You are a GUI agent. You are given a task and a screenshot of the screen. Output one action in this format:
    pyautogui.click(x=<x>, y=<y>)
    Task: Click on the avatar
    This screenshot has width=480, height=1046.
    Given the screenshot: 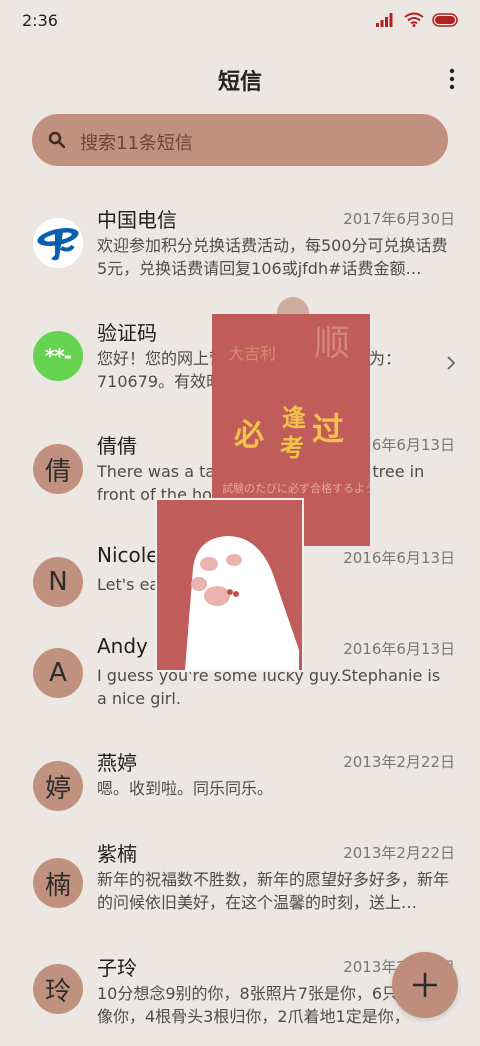 What is the action you would take?
    pyautogui.click(x=58, y=243)
    